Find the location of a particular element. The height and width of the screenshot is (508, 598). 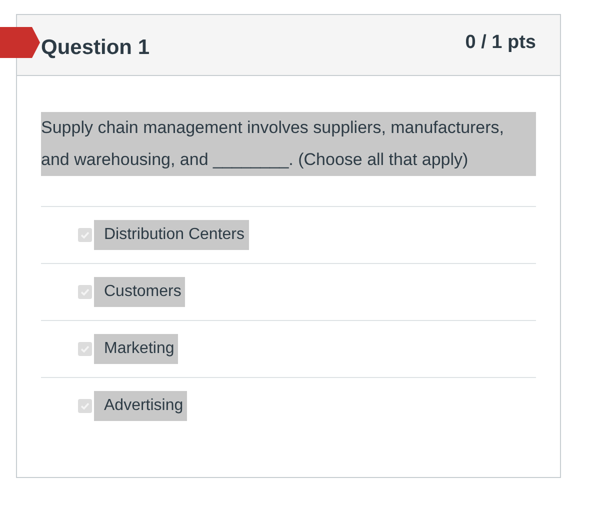

flag-icon is located at coordinates (20, 42).